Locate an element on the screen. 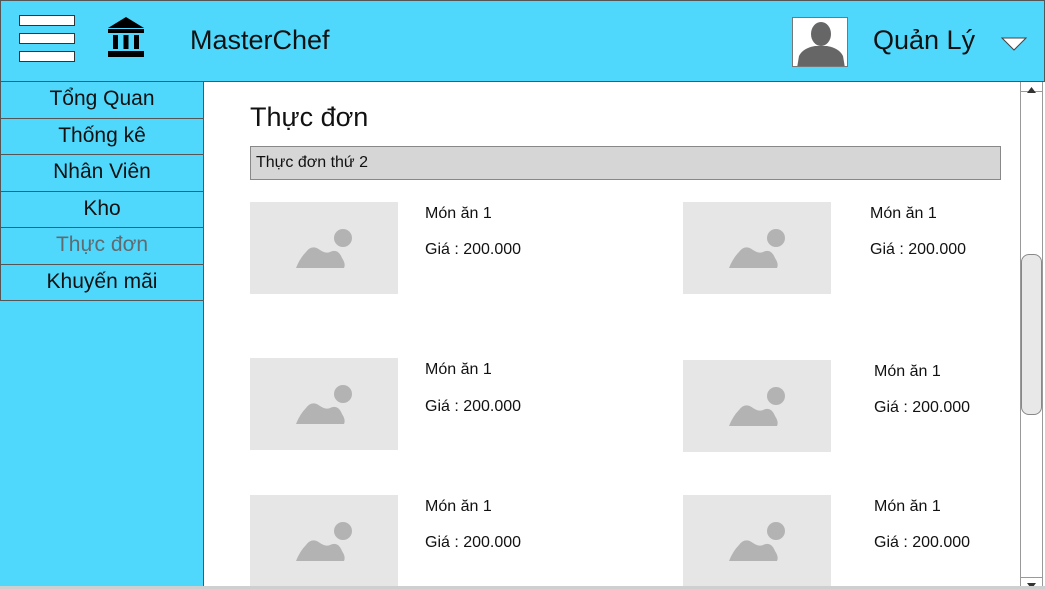 The height and width of the screenshot is (589, 1045). vertical-scrollbar is located at coordinates (1031, 335).